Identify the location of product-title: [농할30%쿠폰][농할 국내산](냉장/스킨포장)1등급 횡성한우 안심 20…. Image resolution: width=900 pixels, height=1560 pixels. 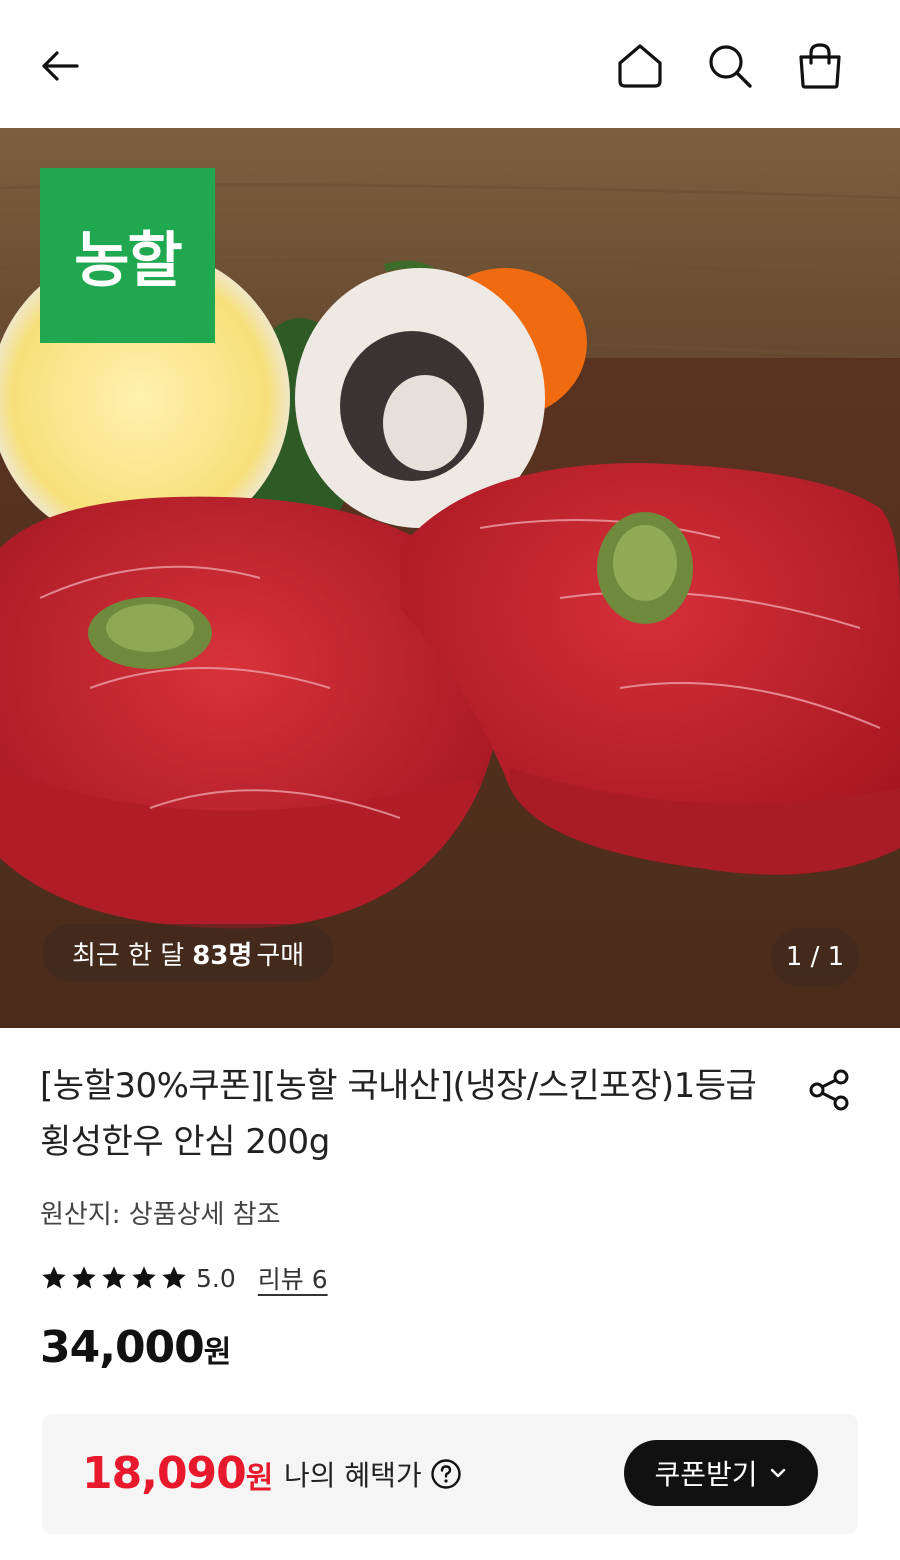
(398, 1114).